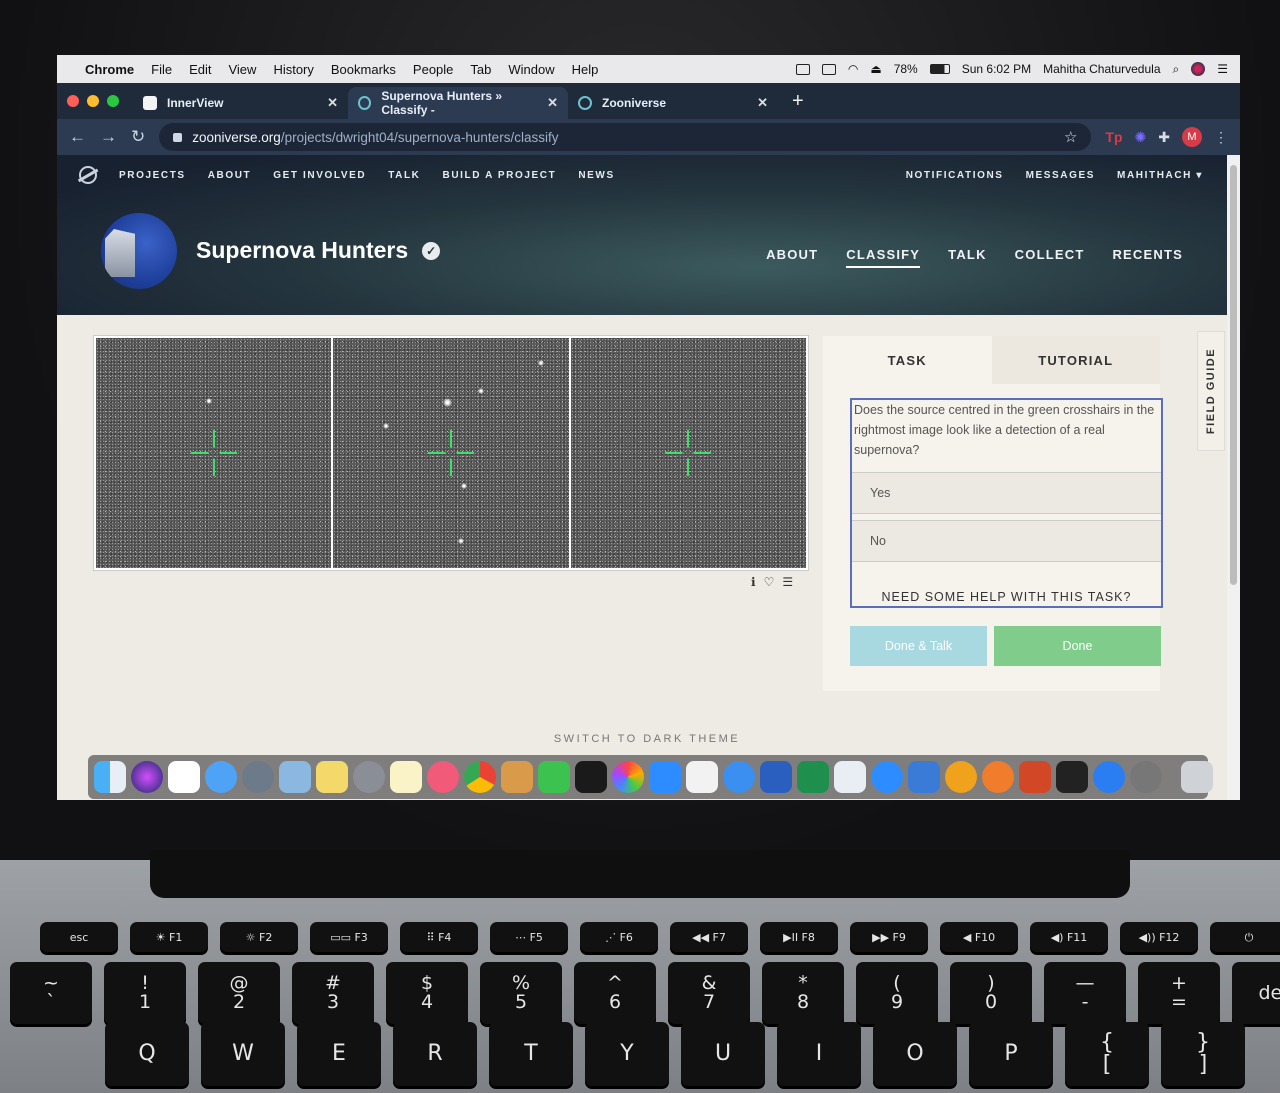 The height and width of the screenshot is (1093, 1280). I want to click on key-delete: del, so click(1256, 993).